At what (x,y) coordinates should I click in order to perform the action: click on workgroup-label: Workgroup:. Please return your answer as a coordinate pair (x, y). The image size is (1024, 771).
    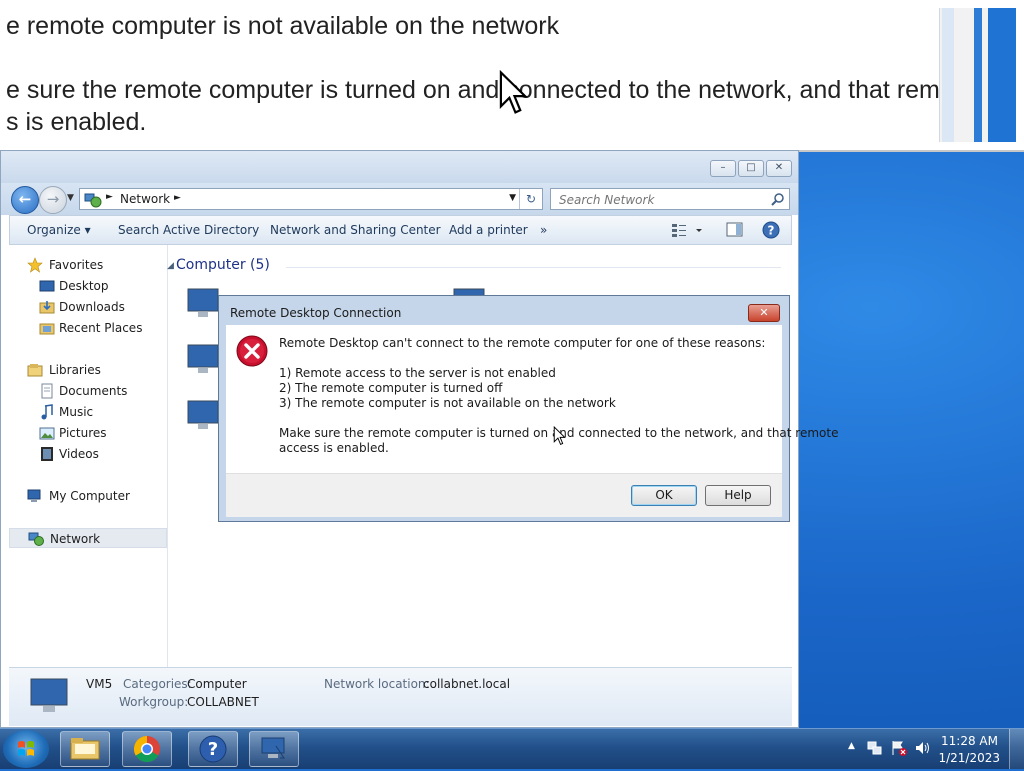
    Looking at the image, I should click on (154, 702).